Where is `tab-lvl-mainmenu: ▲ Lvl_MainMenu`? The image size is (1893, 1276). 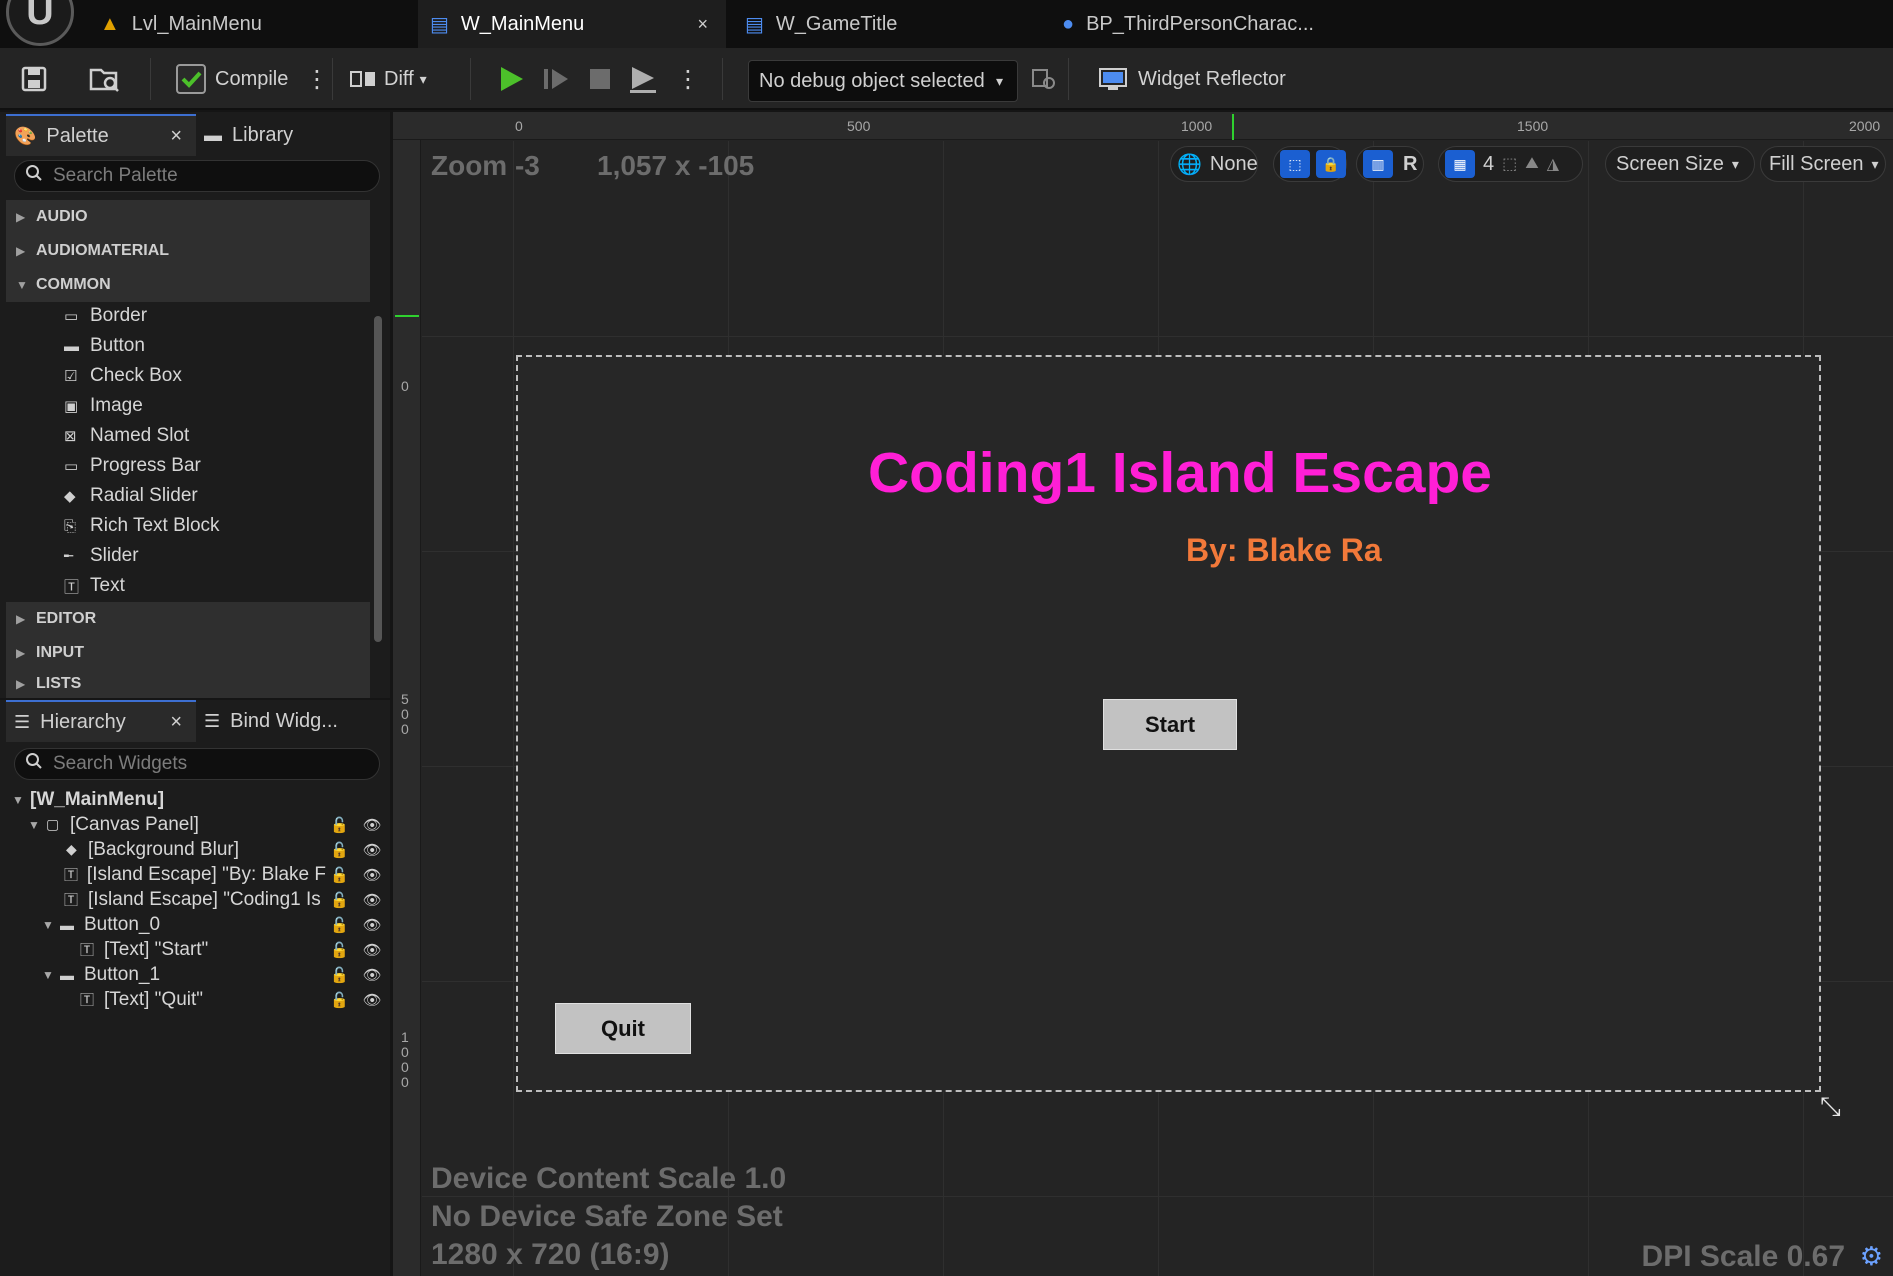 tab-lvl-mainmenu: ▲ Lvl_MainMenu is located at coordinates (250, 24).